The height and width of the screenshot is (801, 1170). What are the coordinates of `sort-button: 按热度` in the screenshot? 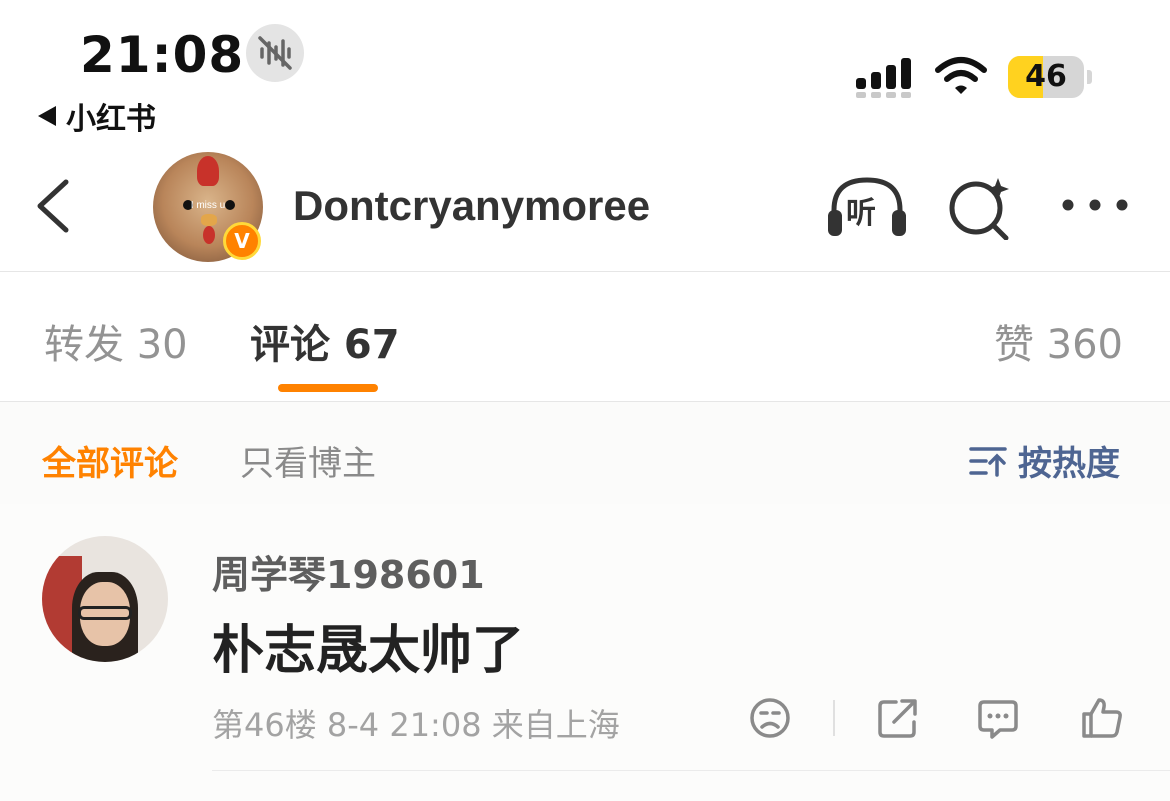 It's located at (1044, 460).